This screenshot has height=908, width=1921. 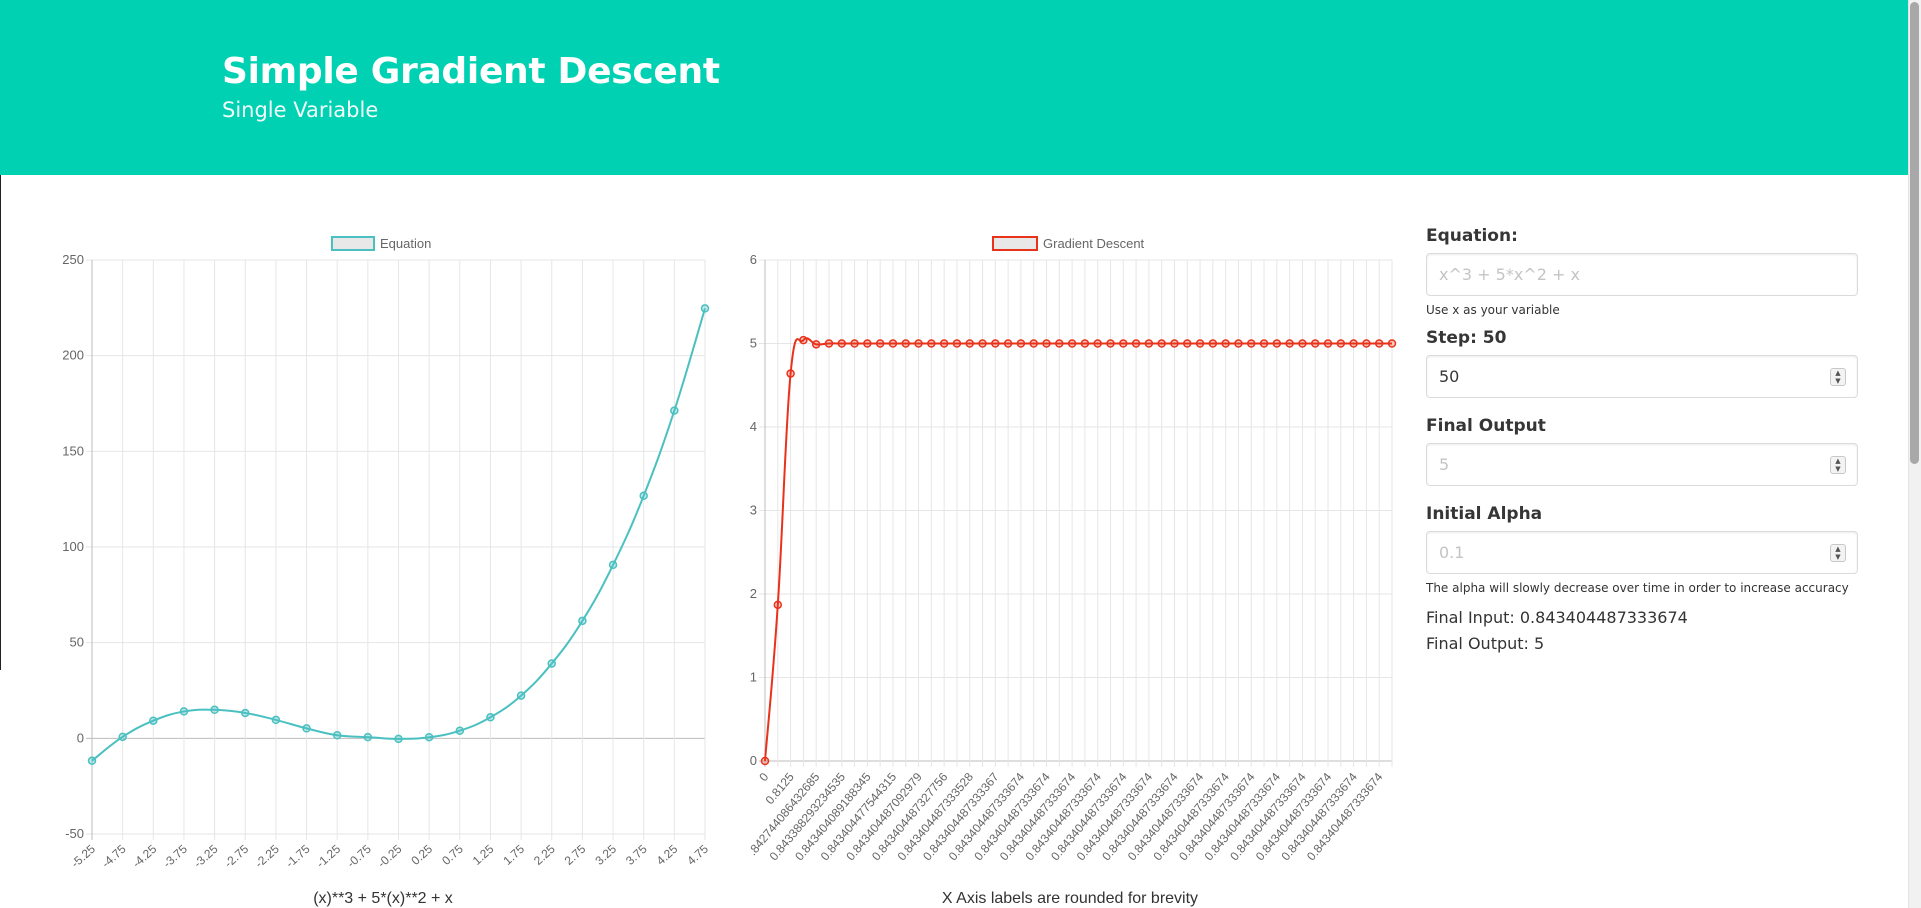 I want to click on scrollbar-thumb, so click(x=1914, y=233).